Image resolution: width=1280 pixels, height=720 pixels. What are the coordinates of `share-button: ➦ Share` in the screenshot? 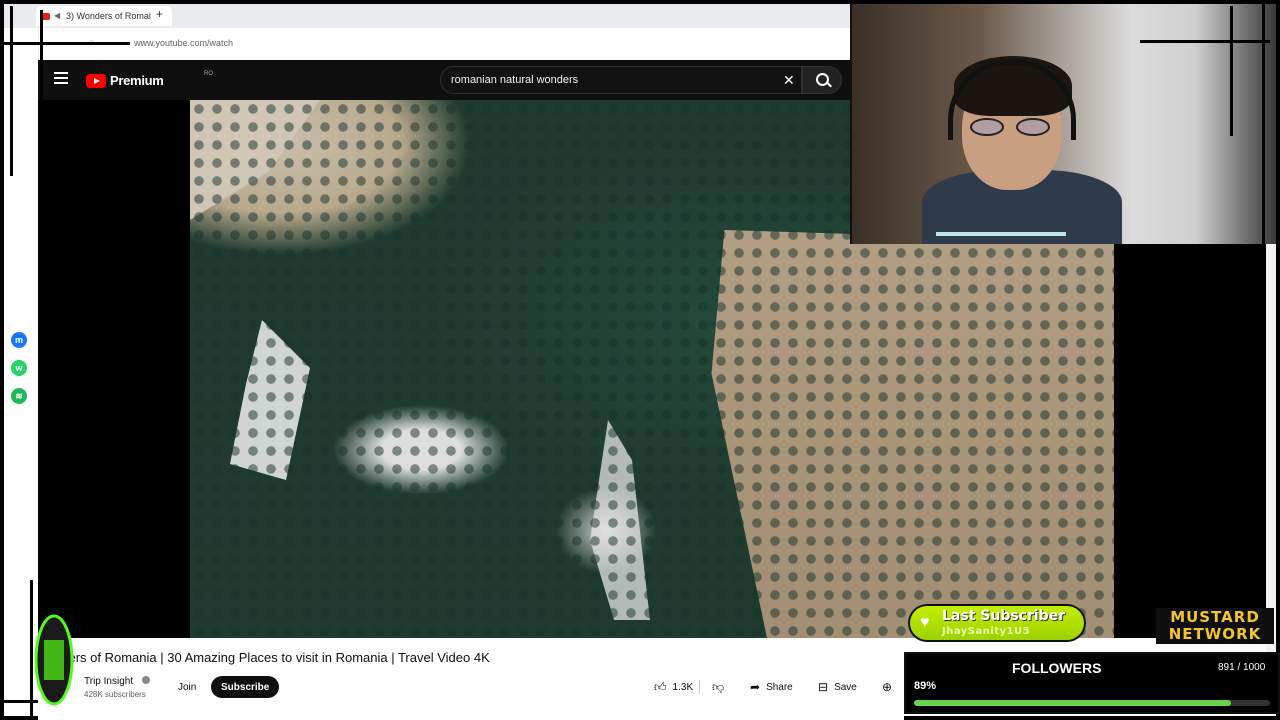 It's located at (771, 687).